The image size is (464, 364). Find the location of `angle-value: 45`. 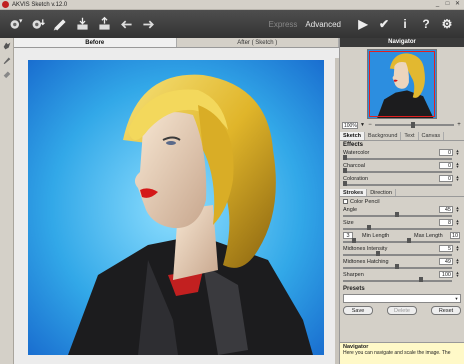

angle-value: 45 is located at coordinates (446, 209).